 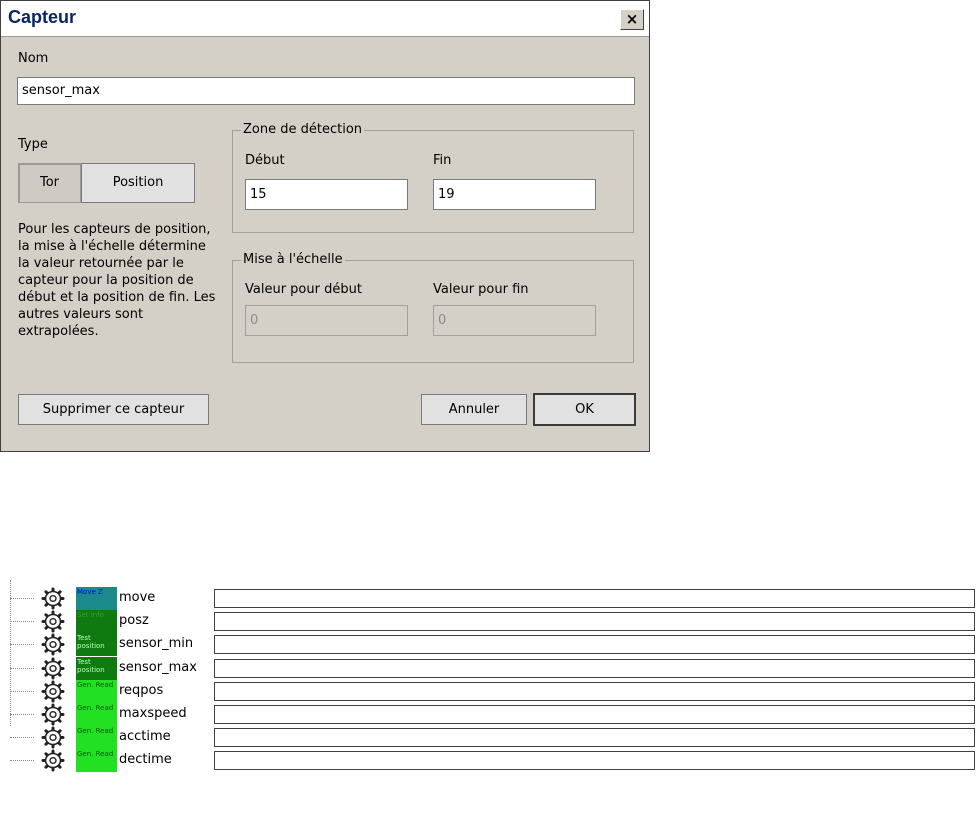 What do you see at coordinates (326, 320) in the screenshot?
I see `scaling-start-field: 0` at bounding box center [326, 320].